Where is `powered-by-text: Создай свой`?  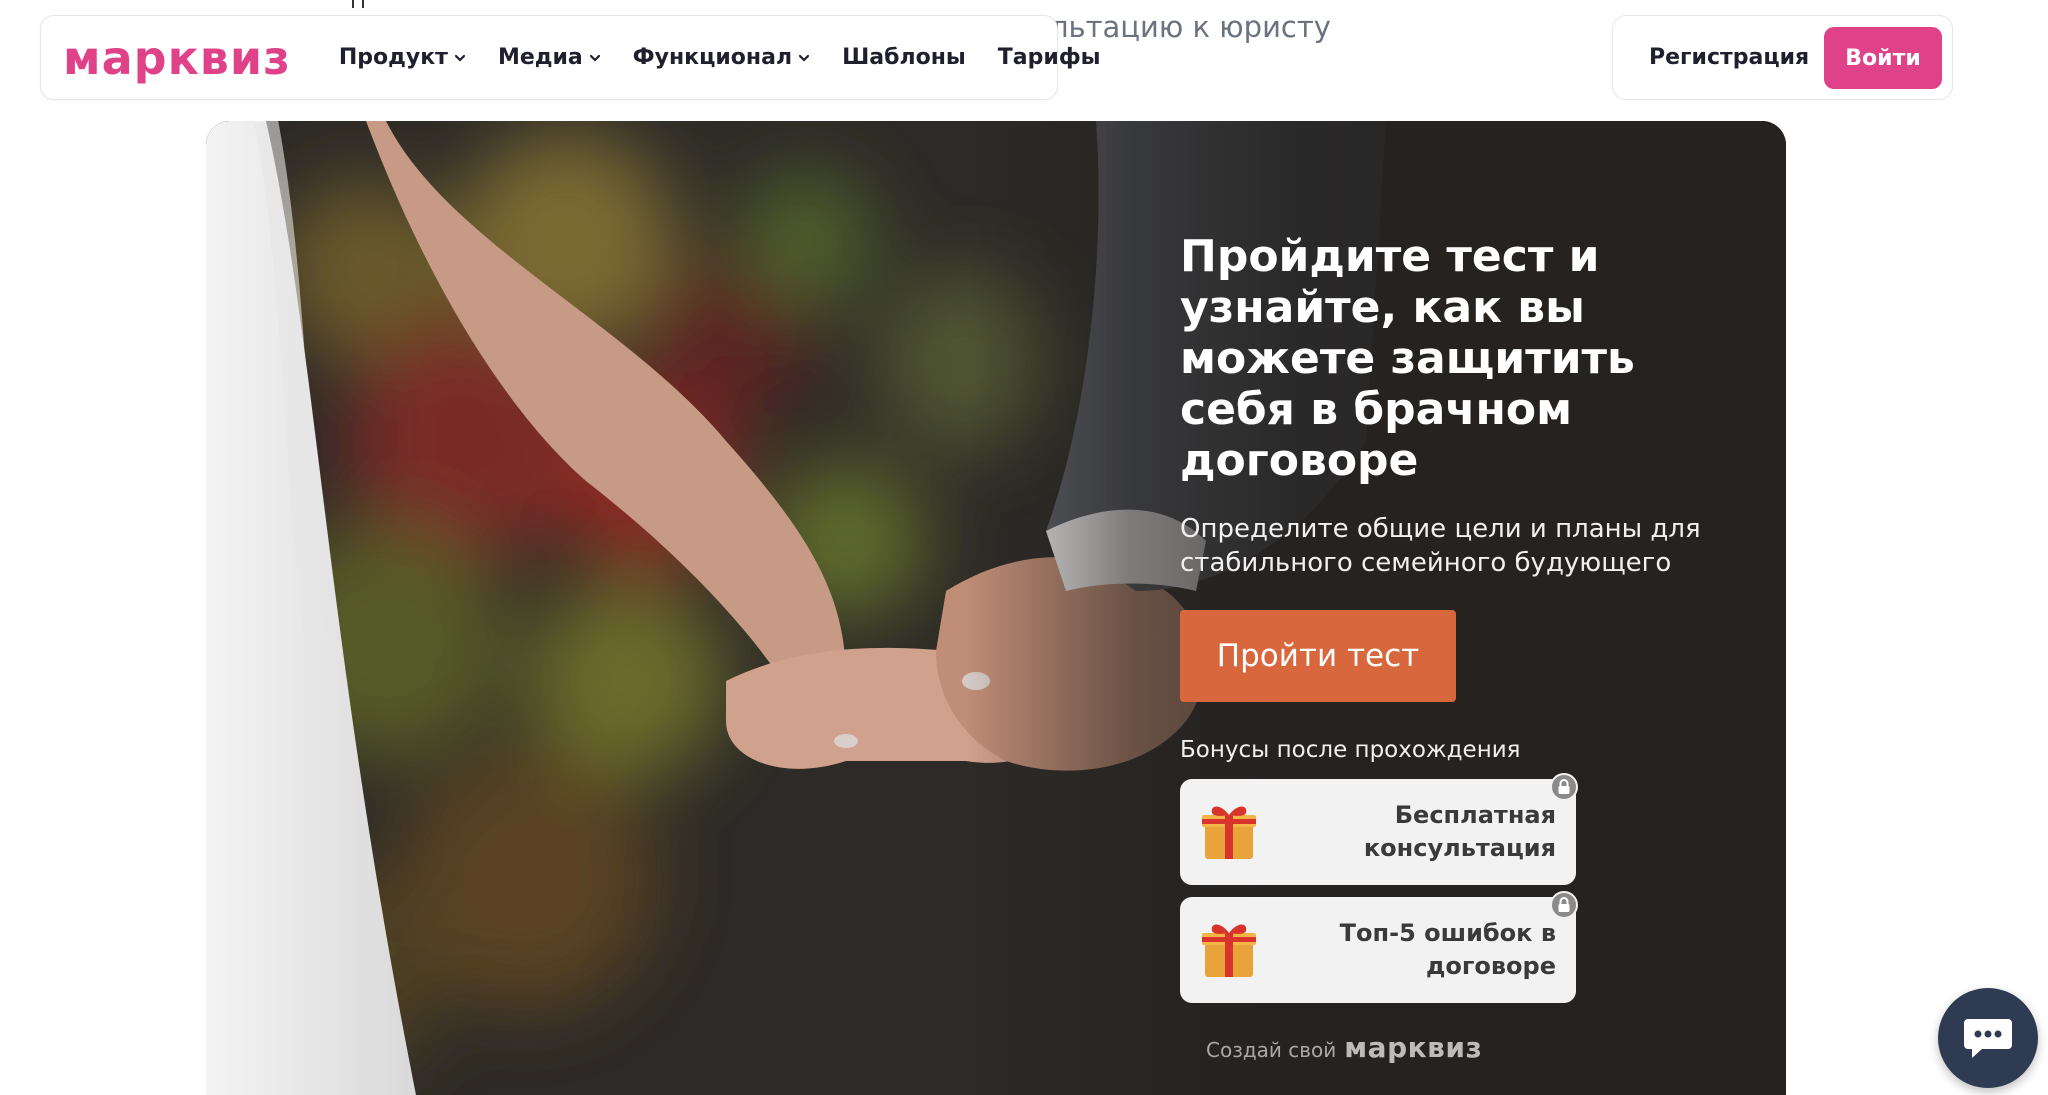 powered-by-text: Создай свой is located at coordinates (1271, 1050).